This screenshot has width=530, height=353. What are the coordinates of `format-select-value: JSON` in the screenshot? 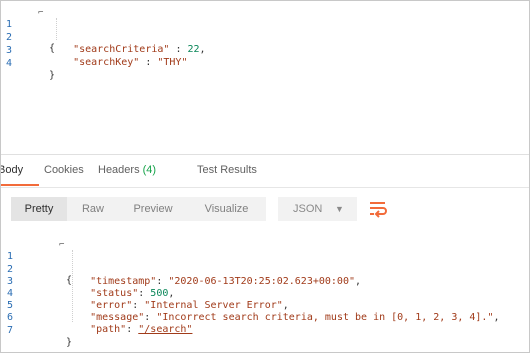 It's located at (308, 209).